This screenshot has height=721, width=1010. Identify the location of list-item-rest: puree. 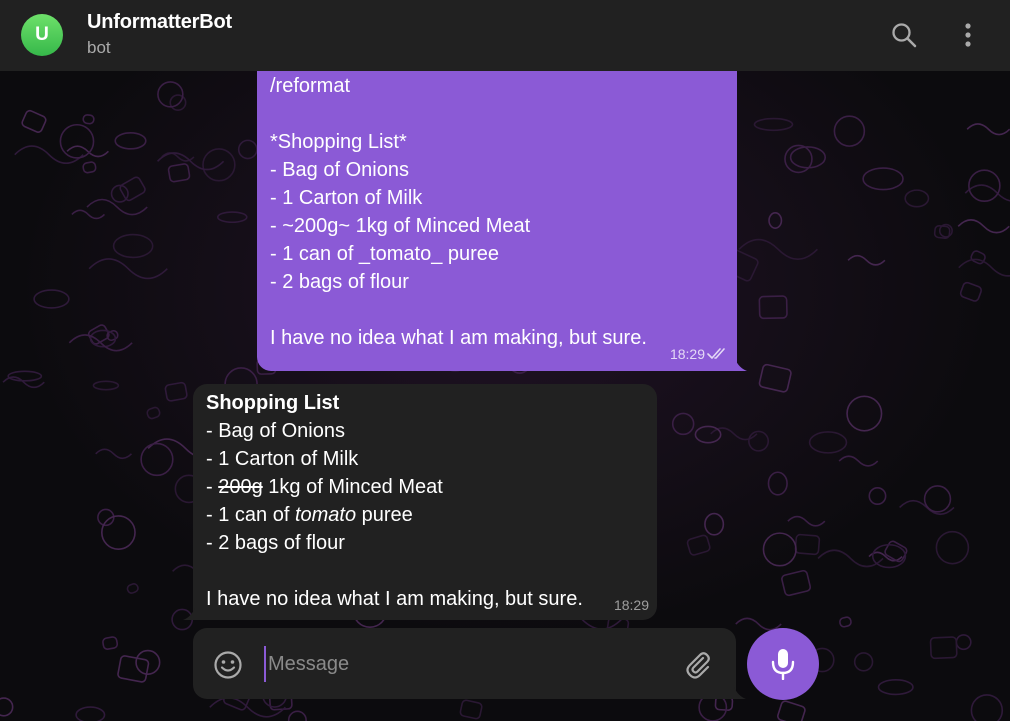
(384, 515).